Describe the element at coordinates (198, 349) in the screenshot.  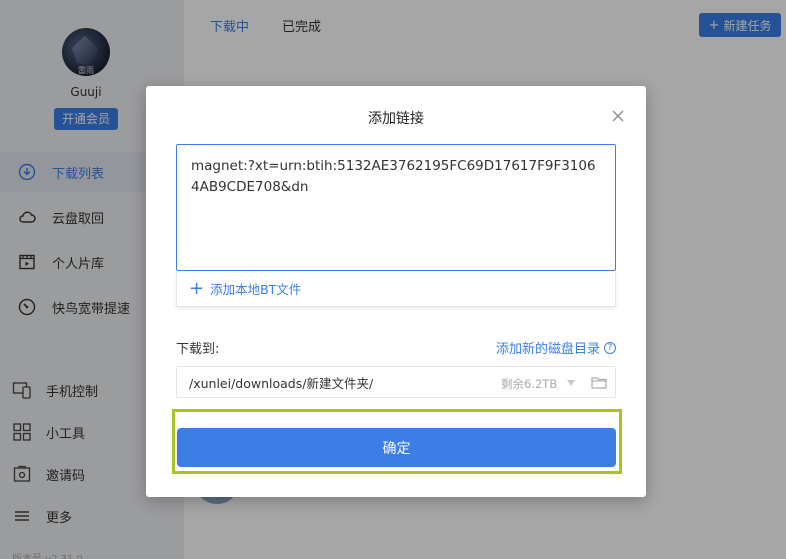
I see `download-to-label: 下载到:` at that location.